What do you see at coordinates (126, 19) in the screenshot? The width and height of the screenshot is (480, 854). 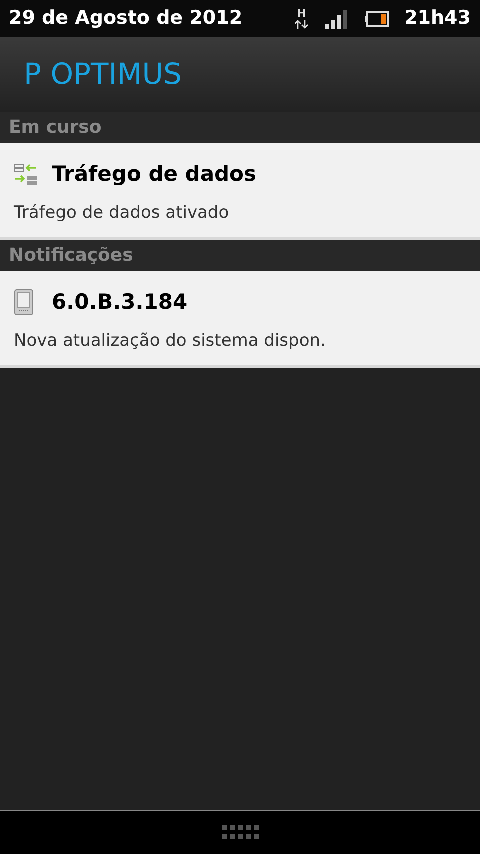 I see `date-text: 29 de Agosto de 2012` at bounding box center [126, 19].